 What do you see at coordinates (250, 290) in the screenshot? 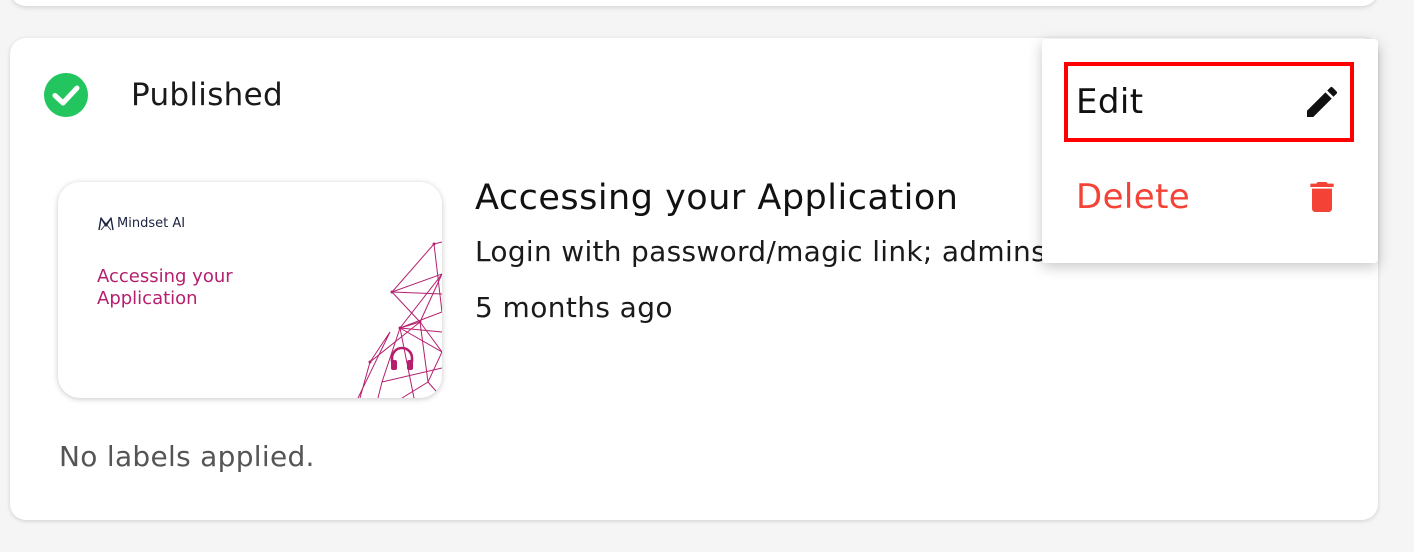
I see `content-thumbnail: Mindset AI Accessing your Application` at bounding box center [250, 290].